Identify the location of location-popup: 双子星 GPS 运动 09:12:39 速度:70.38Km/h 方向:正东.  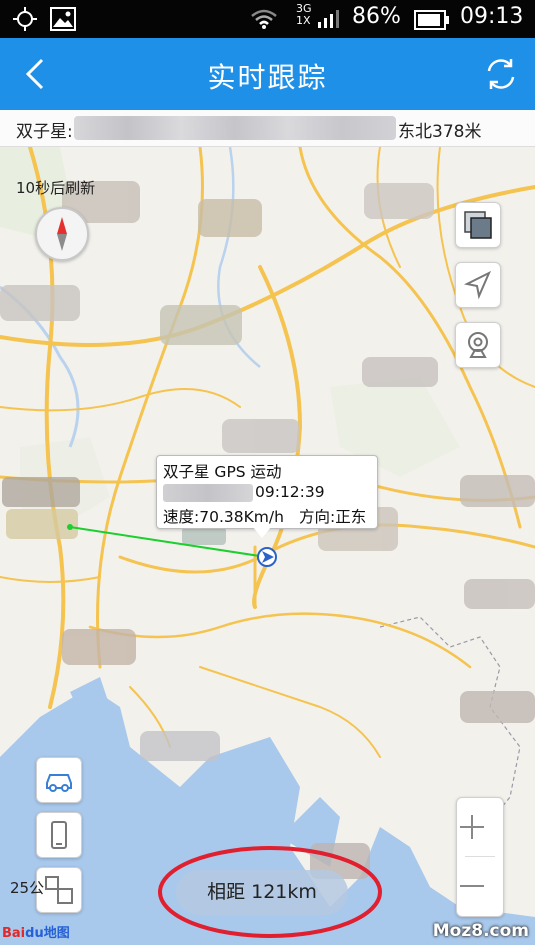
(267, 496).